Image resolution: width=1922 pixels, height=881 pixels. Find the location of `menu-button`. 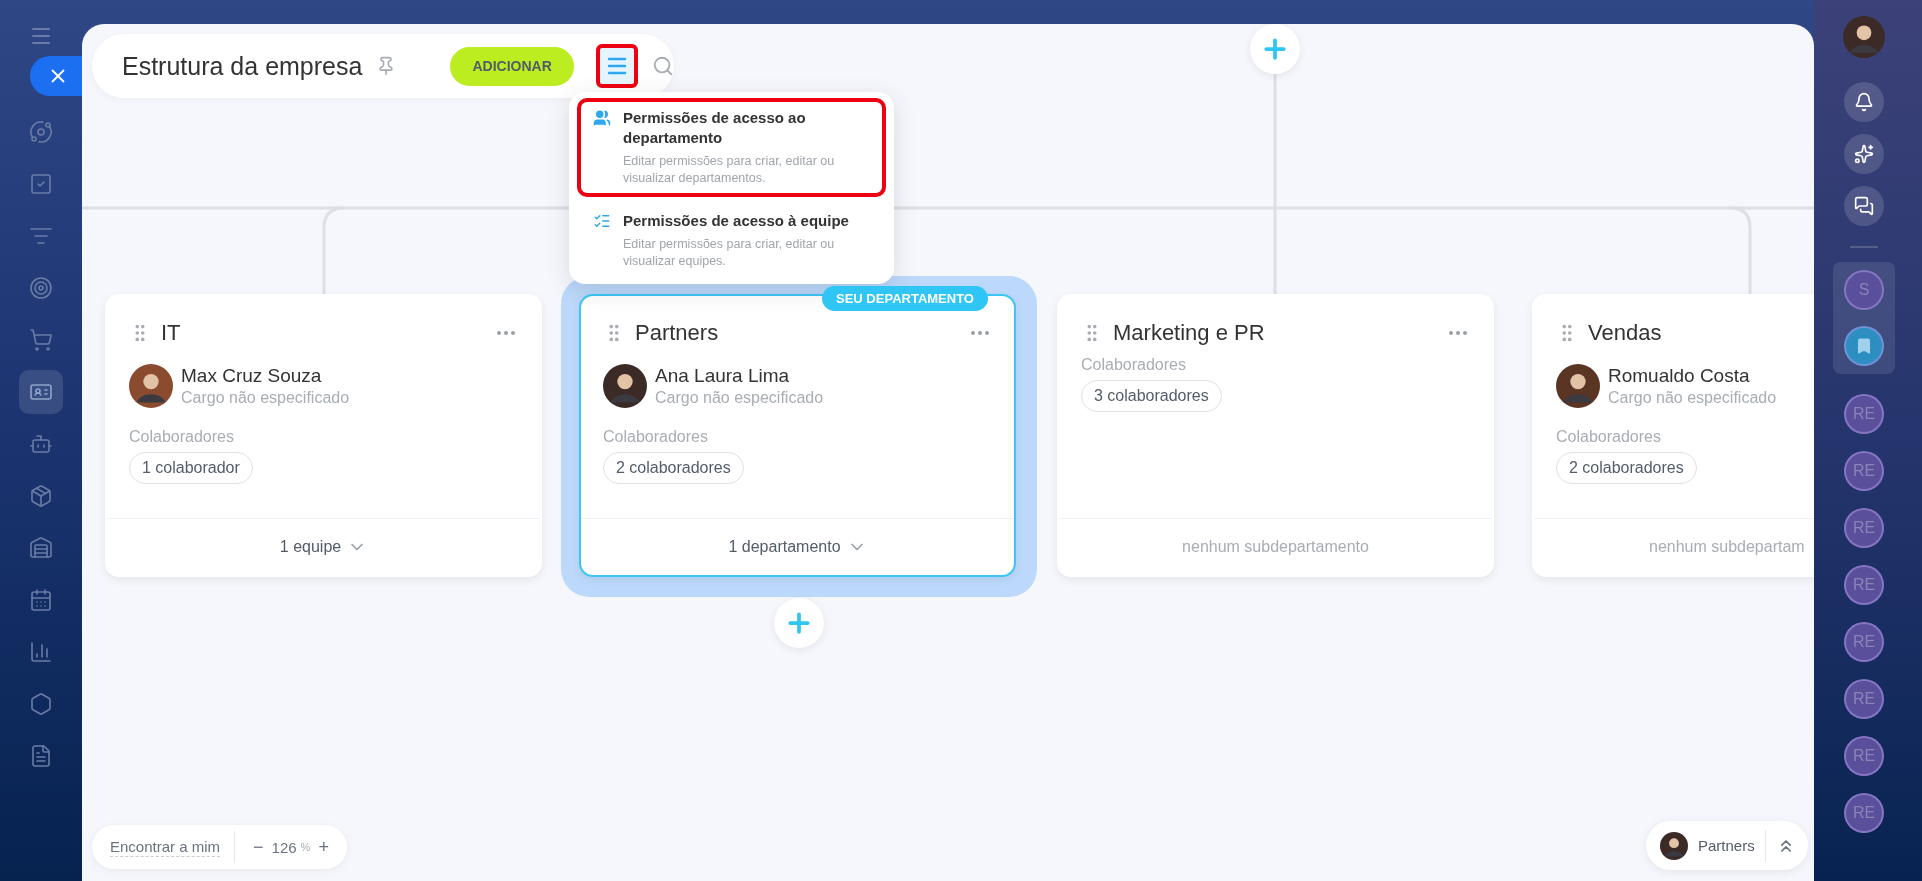

menu-button is located at coordinates (616, 66).